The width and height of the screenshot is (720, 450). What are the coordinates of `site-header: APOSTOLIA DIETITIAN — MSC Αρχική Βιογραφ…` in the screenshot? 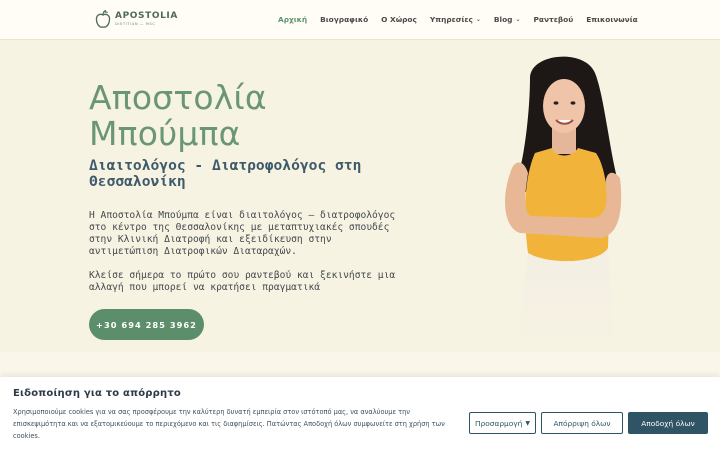 It's located at (360, 20).